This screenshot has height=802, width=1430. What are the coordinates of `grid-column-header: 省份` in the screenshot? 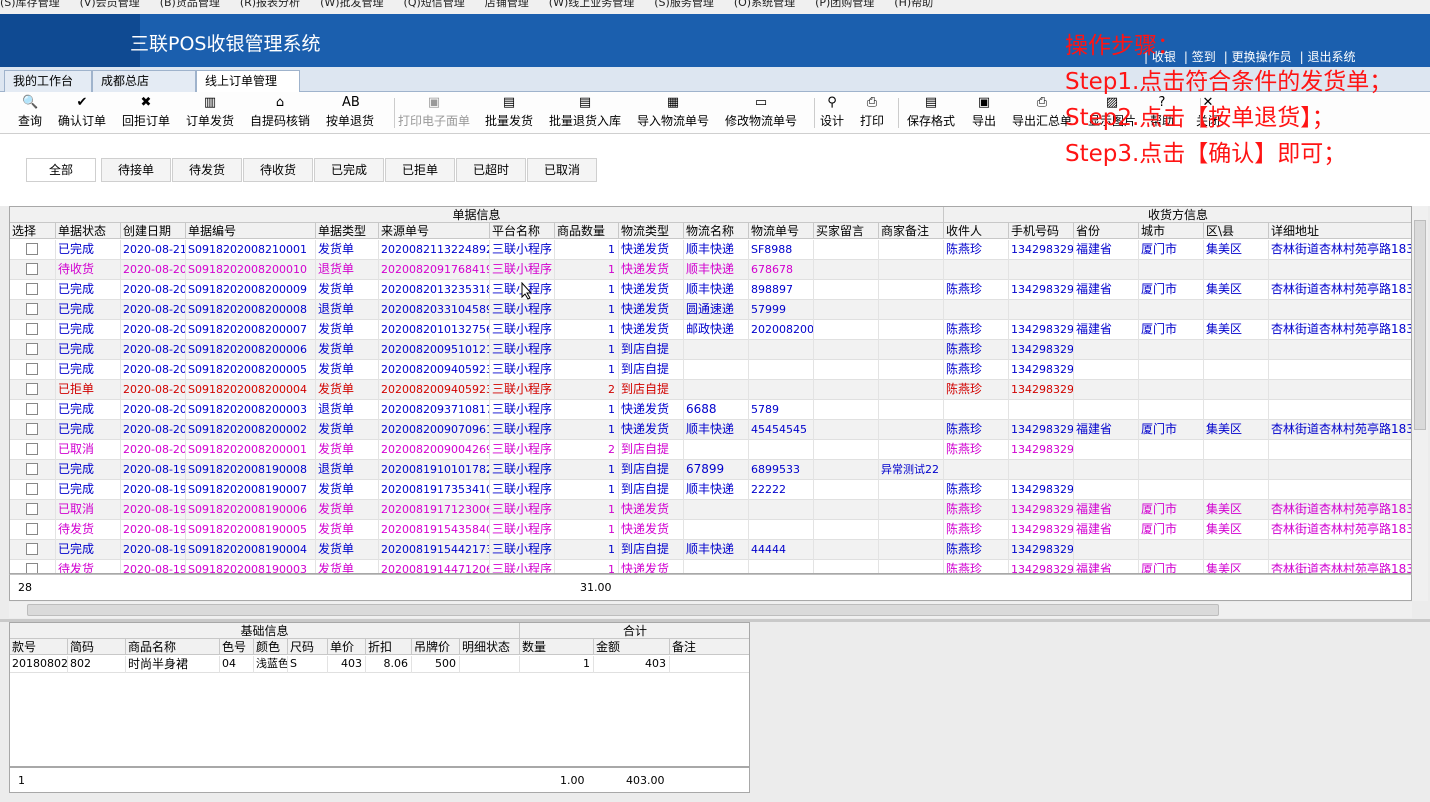 It's located at (1106, 231).